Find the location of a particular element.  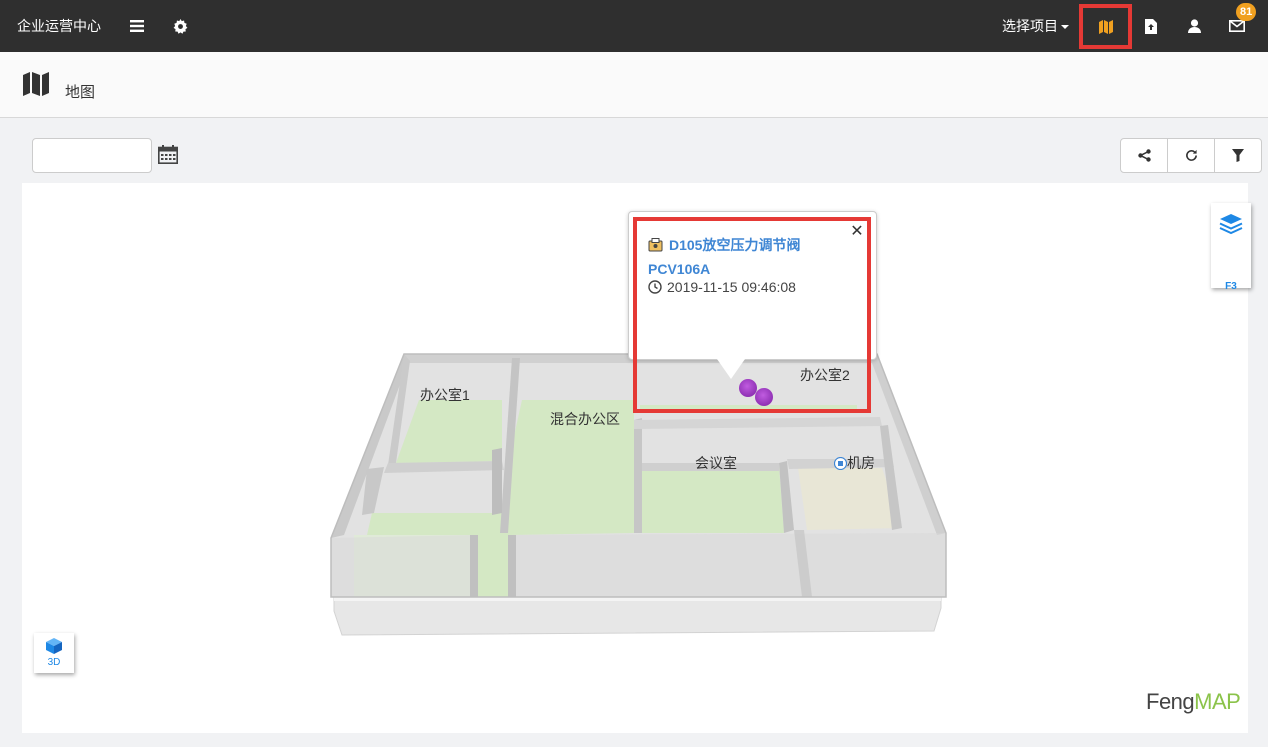

machine-room-icon is located at coordinates (840, 463).